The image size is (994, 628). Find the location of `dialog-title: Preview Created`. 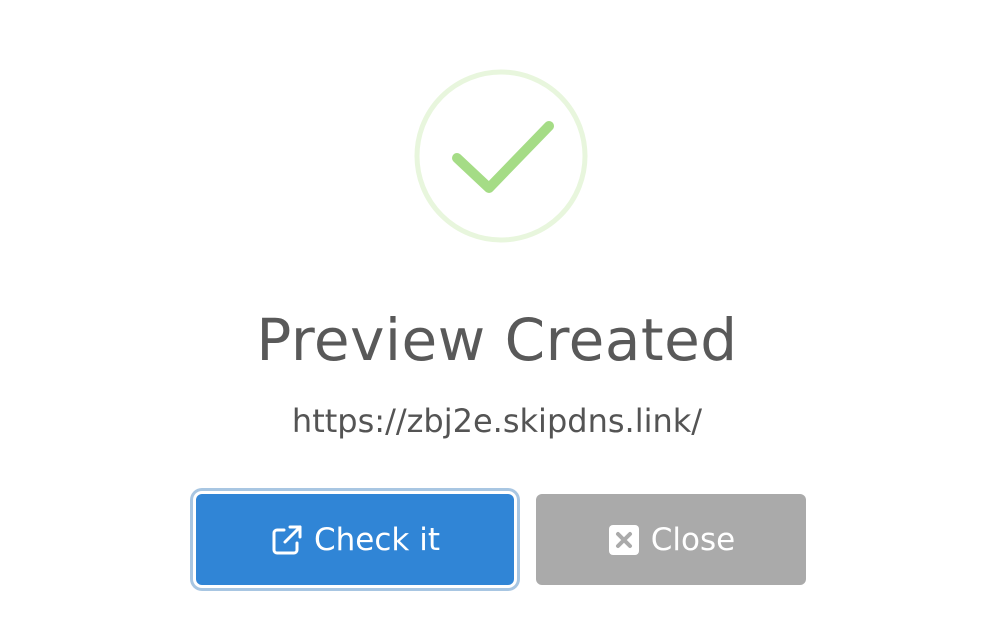

dialog-title: Preview Created is located at coordinates (497, 340).